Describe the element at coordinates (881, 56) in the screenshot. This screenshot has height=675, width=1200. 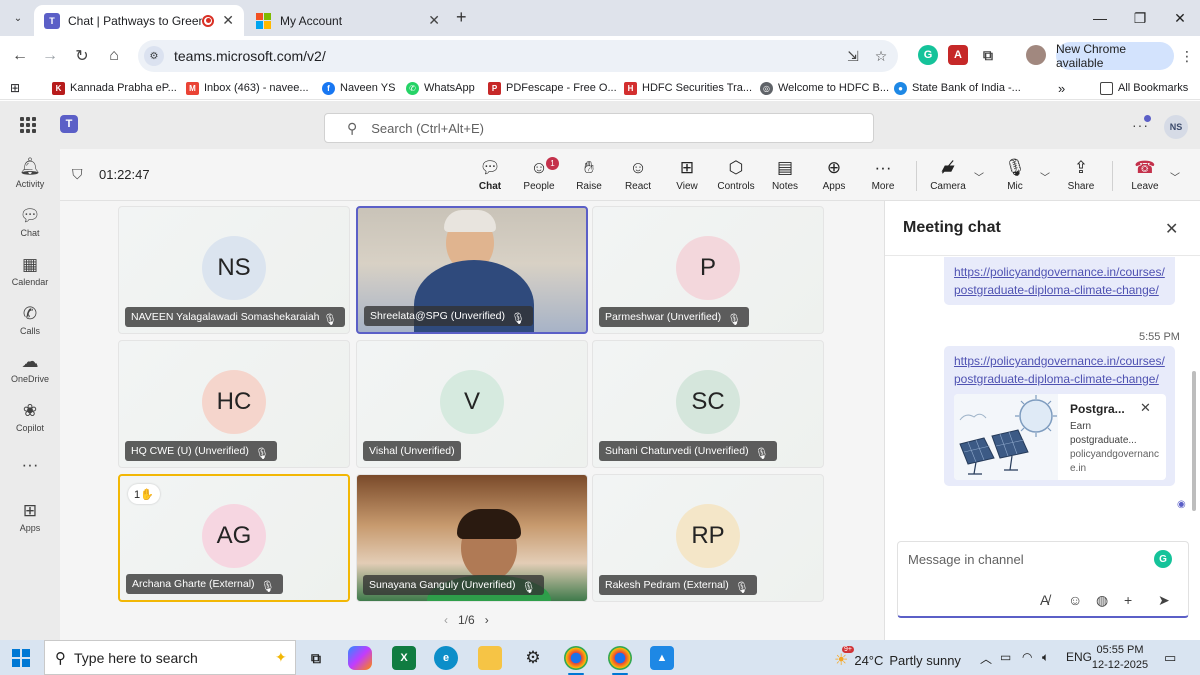
I see `bookmark-star-icon: ☆` at that location.